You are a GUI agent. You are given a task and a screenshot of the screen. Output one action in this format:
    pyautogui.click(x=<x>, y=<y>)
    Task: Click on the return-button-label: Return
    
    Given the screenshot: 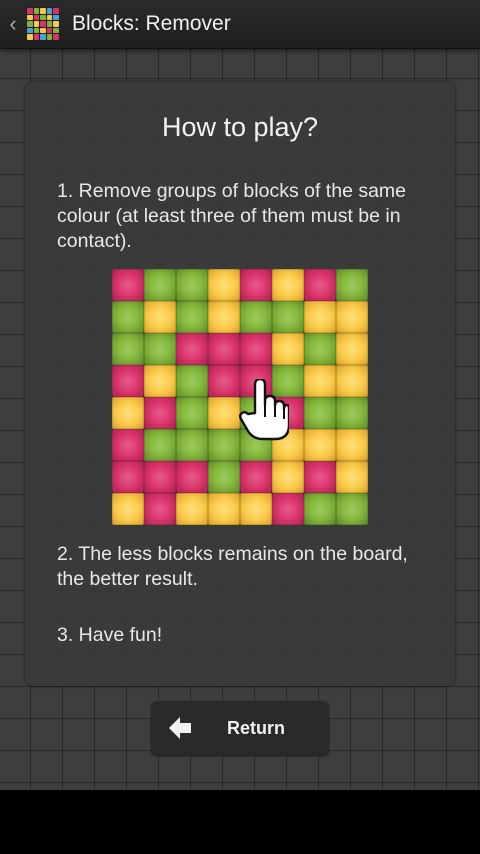 What is the action you would take?
    pyautogui.click(x=256, y=727)
    